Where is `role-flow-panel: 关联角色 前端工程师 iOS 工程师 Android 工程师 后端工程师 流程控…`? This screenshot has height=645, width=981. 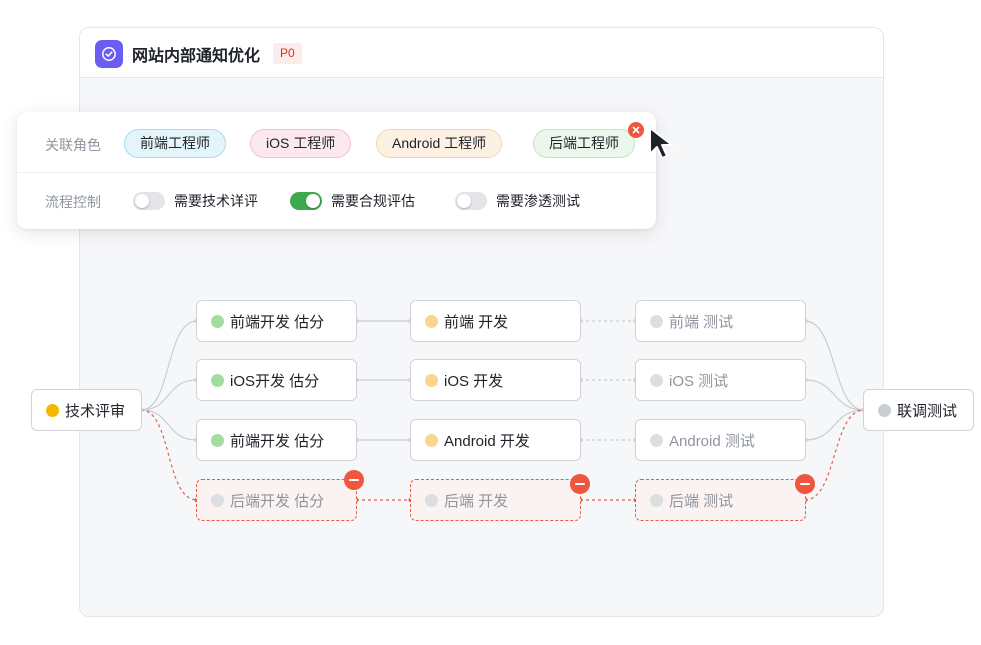 role-flow-panel: 关联角色 前端工程师 iOS 工程师 Android 工程师 后端工程师 流程控… is located at coordinates (336, 170).